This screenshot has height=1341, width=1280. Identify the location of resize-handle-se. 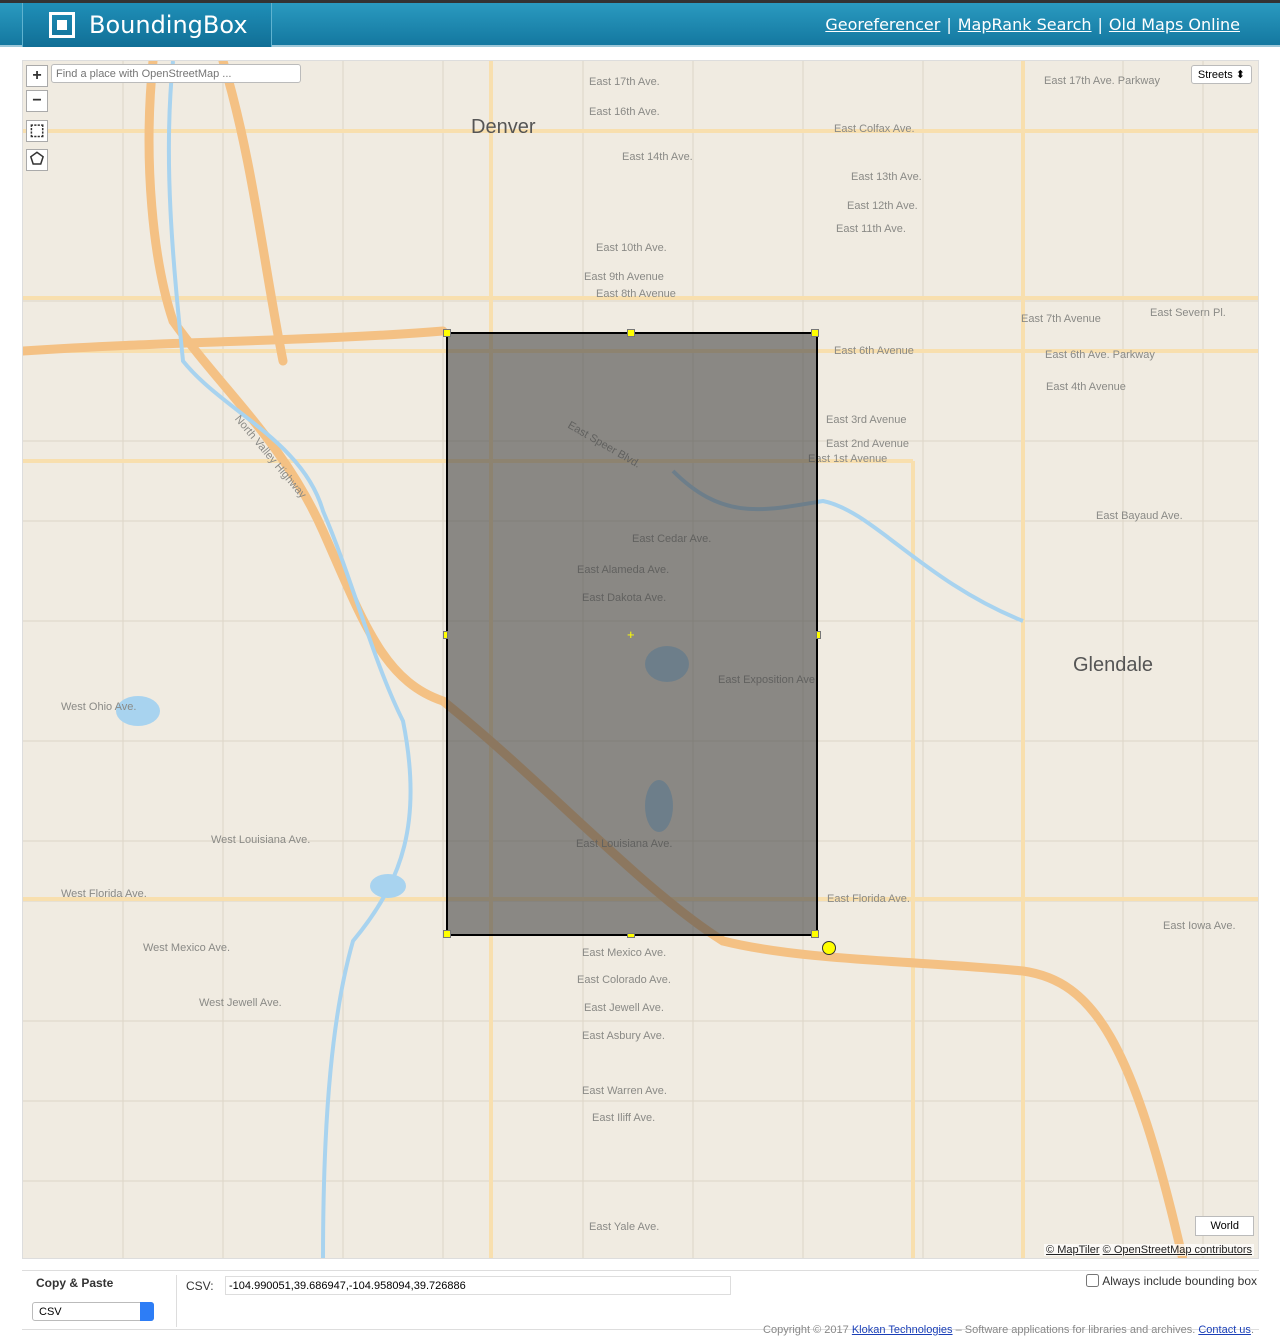
(815, 934).